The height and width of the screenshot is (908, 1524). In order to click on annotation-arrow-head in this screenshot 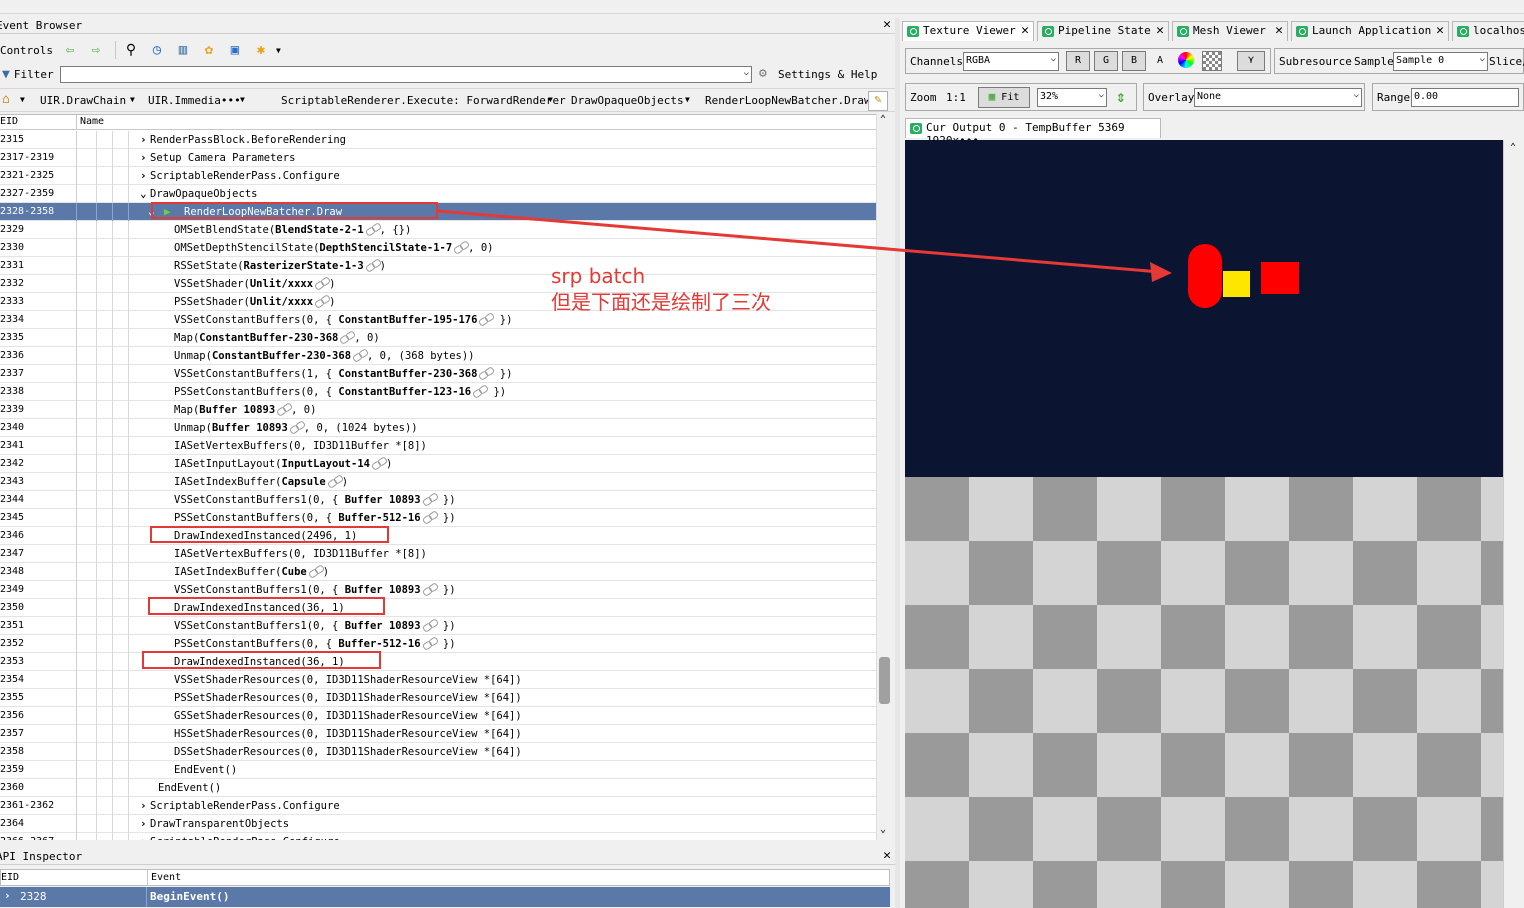, I will do `click(1161, 272)`.